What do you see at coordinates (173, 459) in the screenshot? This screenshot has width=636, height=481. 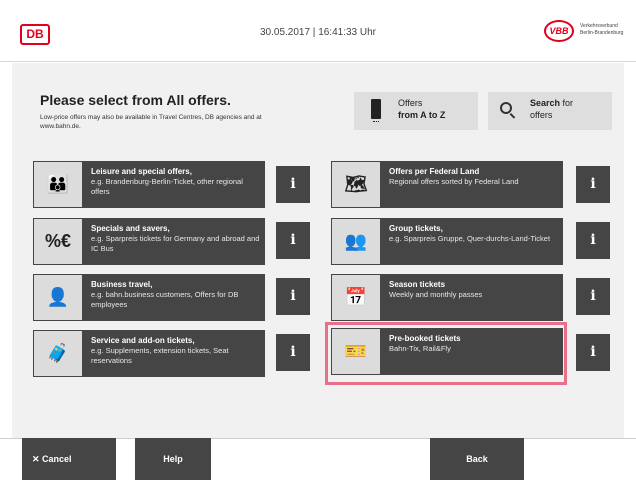 I see `help-button: Help` at bounding box center [173, 459].